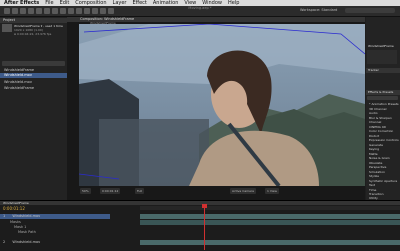  What do you see at coordinates (85, 191) in the screenshot?
I see `magnification-dropdown: 50%` at bounding box center [85, 191].